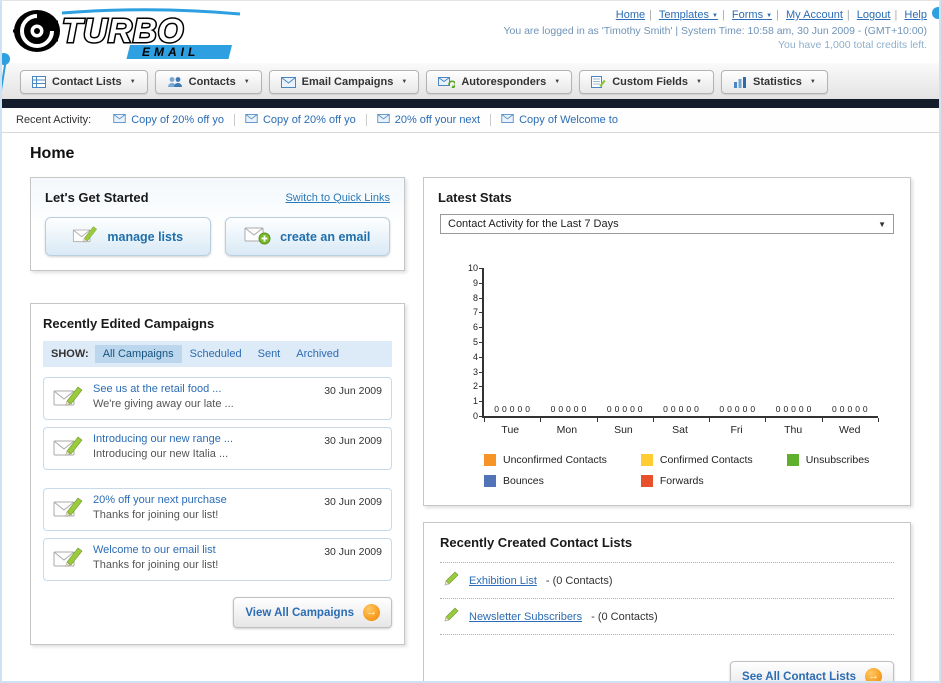 Image resolution: width=941 pixels, height=683 pixels. I want to click on create-email-label: create an email, so click(325, 236).